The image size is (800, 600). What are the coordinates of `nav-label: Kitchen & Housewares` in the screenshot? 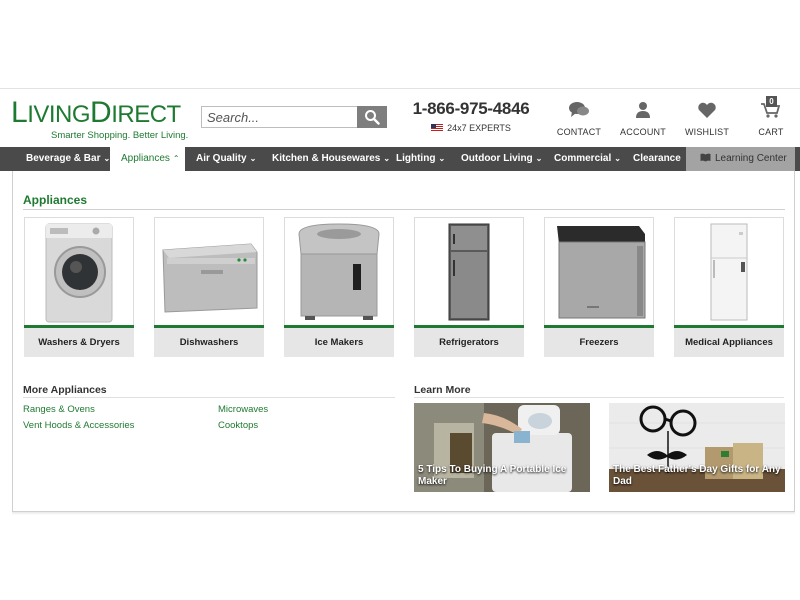 It's located at (326, 158).